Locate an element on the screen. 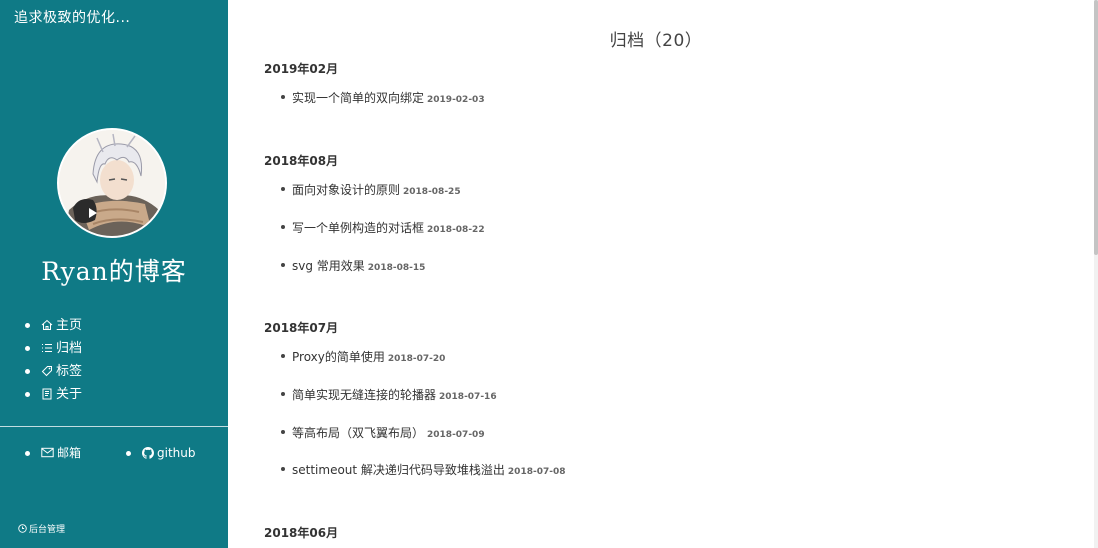 The height and width of the screenshot is (548, 1098). nav-item-archive: 归档 is located at coordinates (53, 348).